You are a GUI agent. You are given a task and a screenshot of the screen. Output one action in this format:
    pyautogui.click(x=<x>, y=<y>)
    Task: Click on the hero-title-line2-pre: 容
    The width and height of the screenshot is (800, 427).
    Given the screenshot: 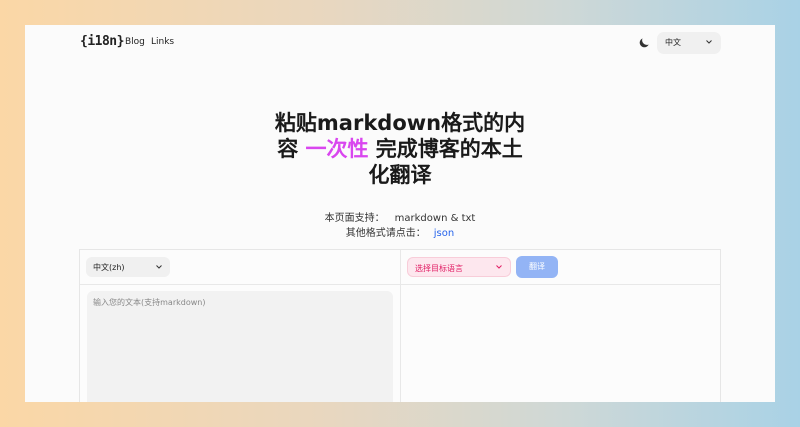 What is the action you would take?
    pyautogui.click(x=291, y=149)
    